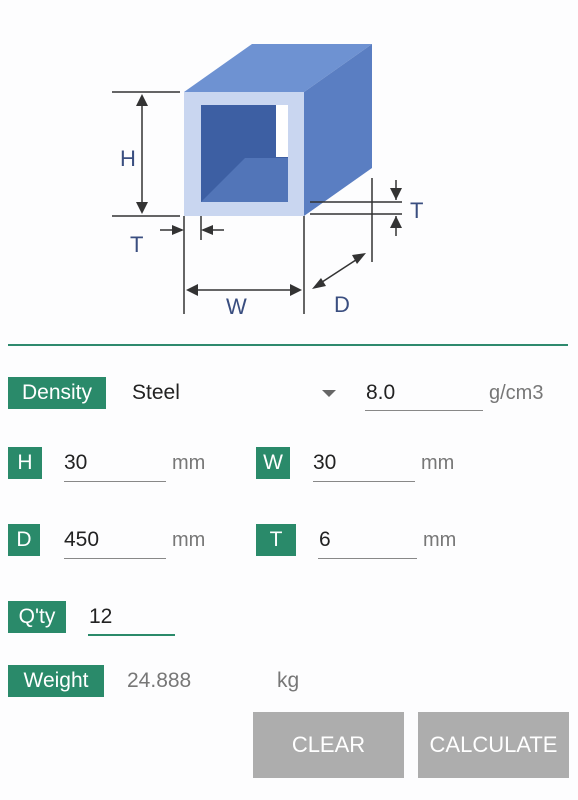 This screenshot has width=578, height=800. I want to click on calculate-button: CALCULATE, so click(493, 745).